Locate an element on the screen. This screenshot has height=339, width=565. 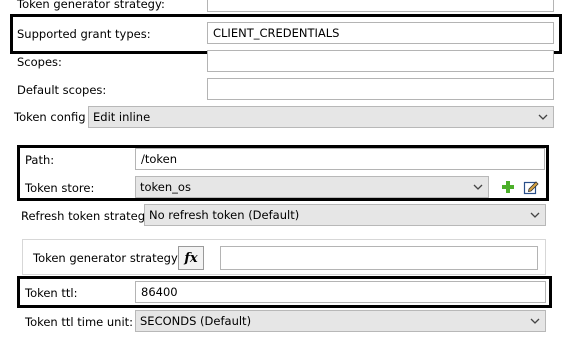
refresh-strategy-select: No refresh token (Default) is located at coordinates (345, 215).